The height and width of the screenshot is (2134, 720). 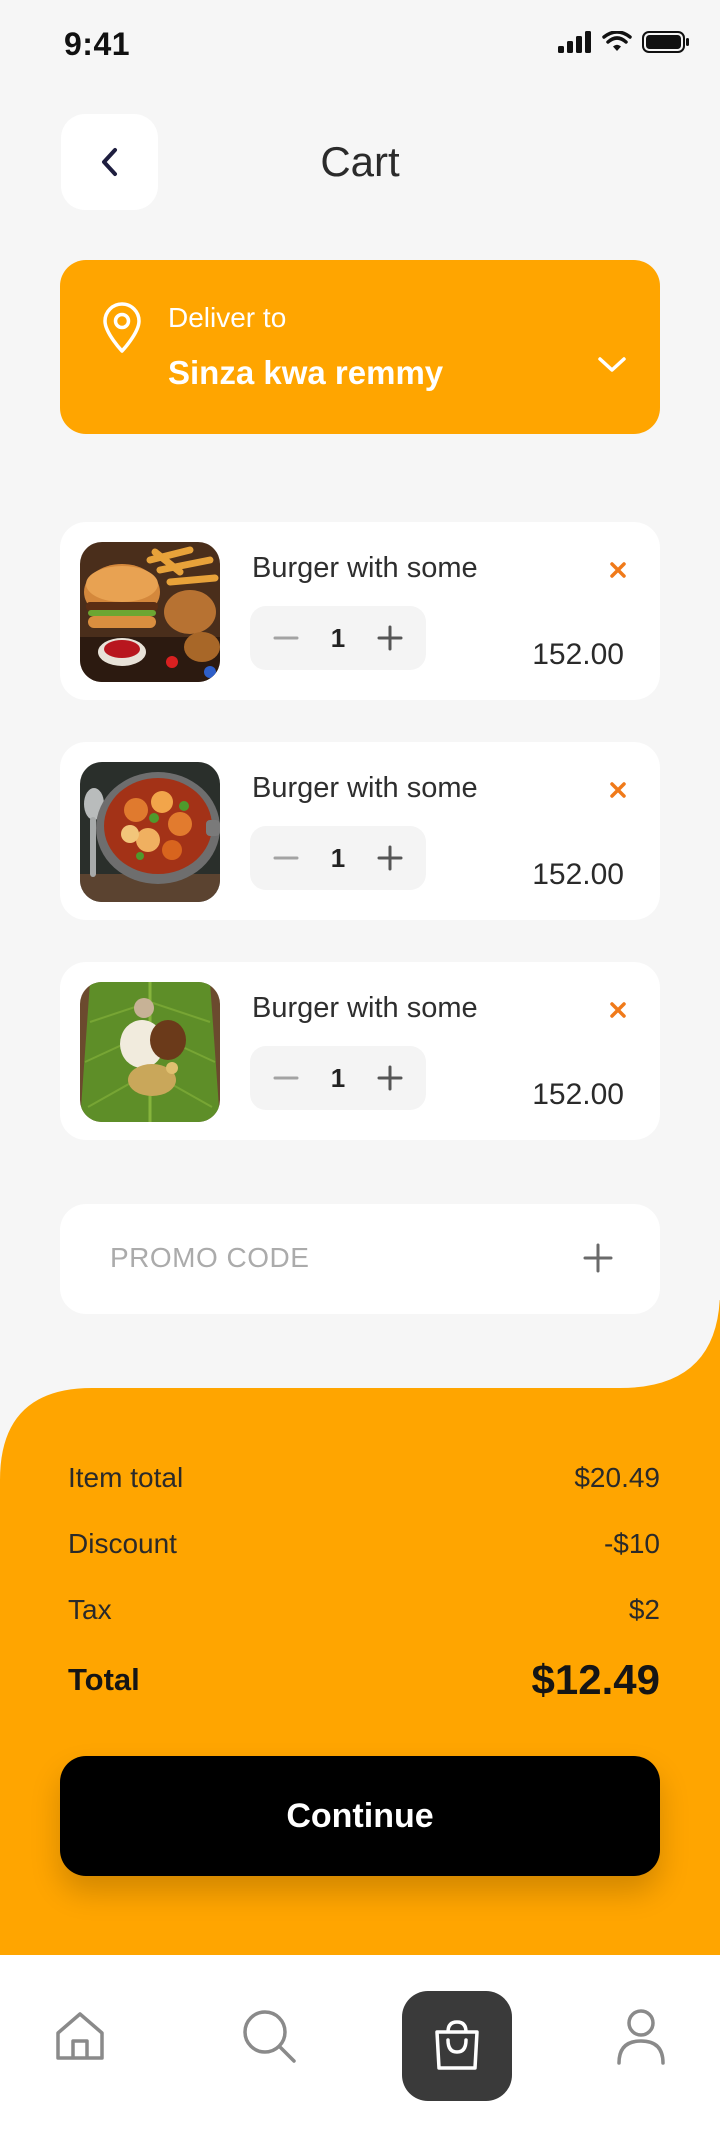 I want to click on search-icon, so click(x=269, y=2036).